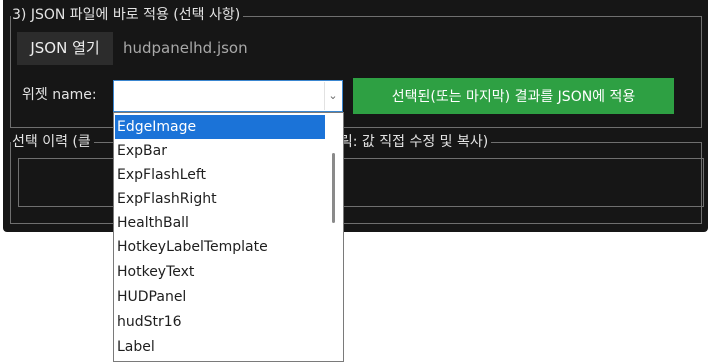 This screenshot has width=710, height=364. Describe the element at coordinates (333, 237) in the screenshot. I see `dropdown-scrollbar` at that location.